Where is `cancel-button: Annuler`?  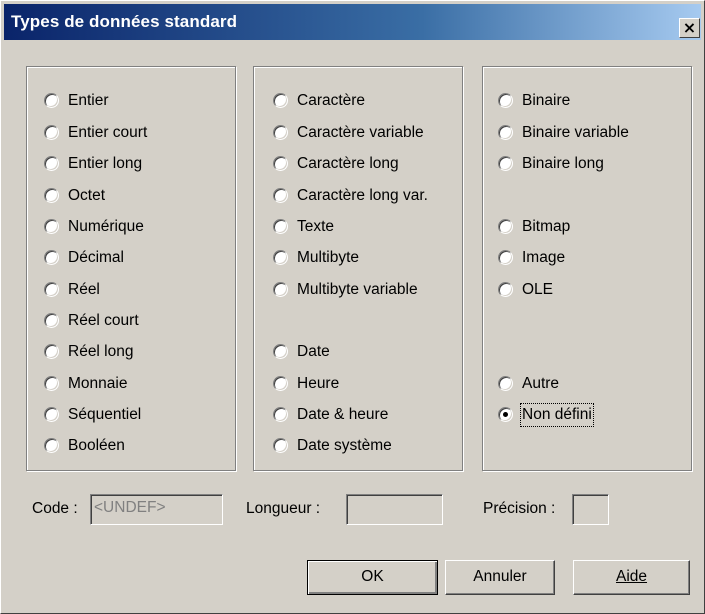
cancel-button: Annuler is located at coordinates (500, 577).